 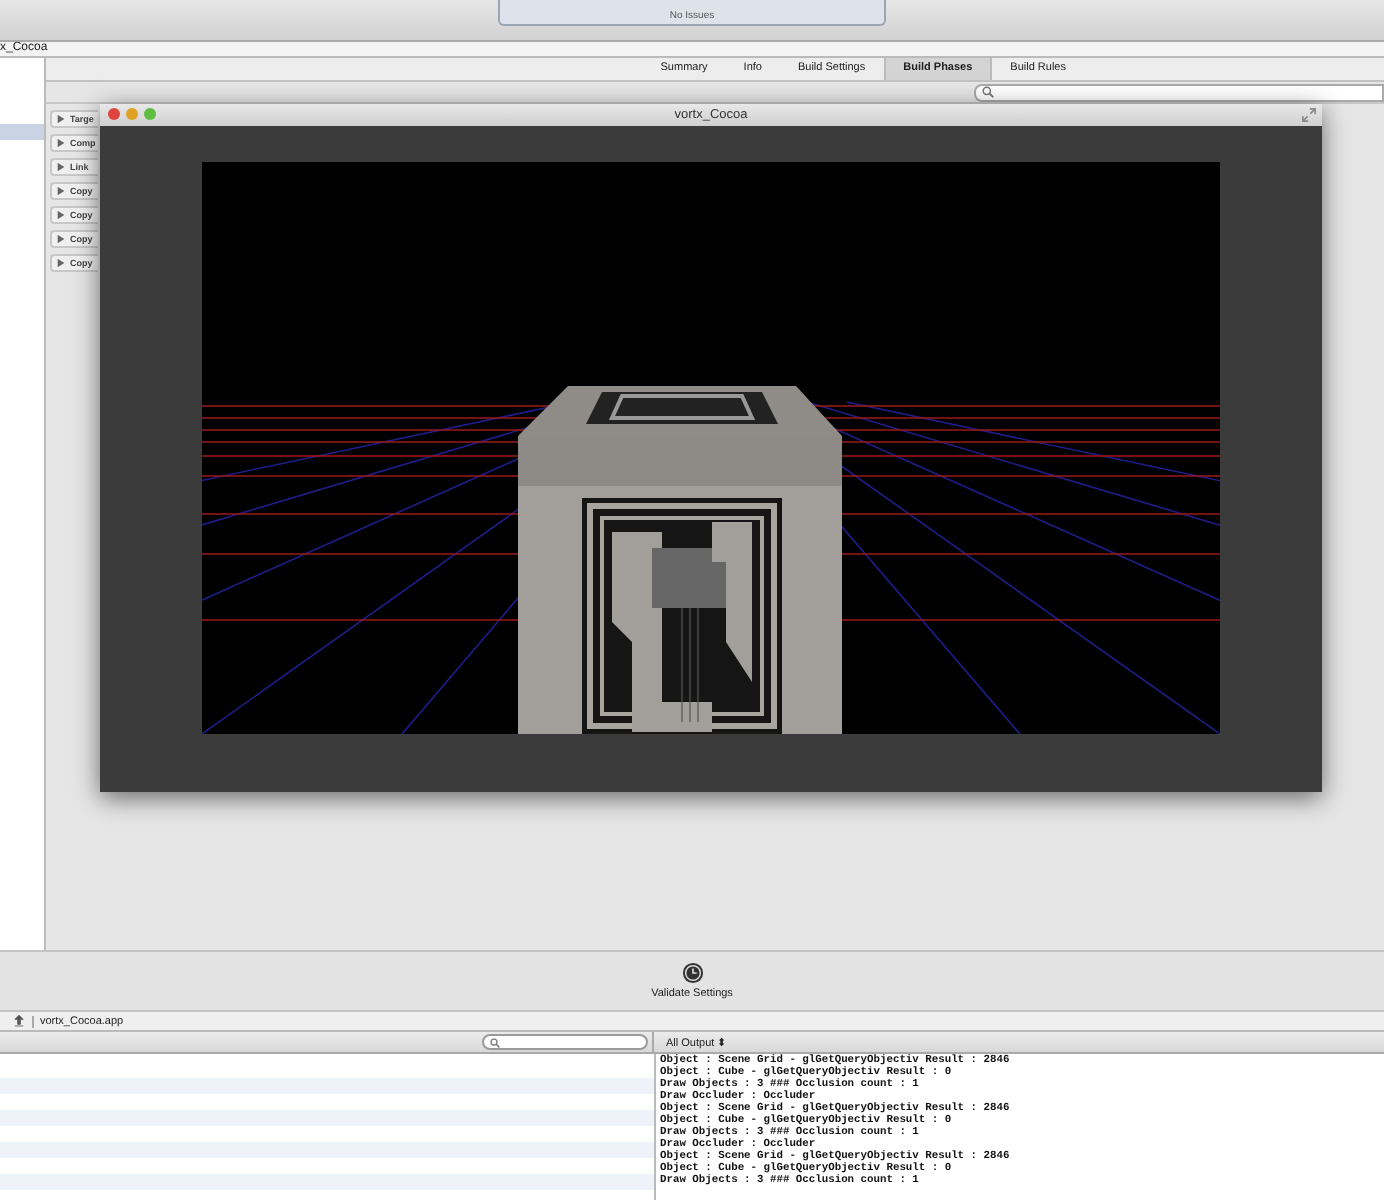 What do you see at coordinates (1309, 115) in the screenshot?
I see `fullscreen-icon` at bounding box center [1309, 115].